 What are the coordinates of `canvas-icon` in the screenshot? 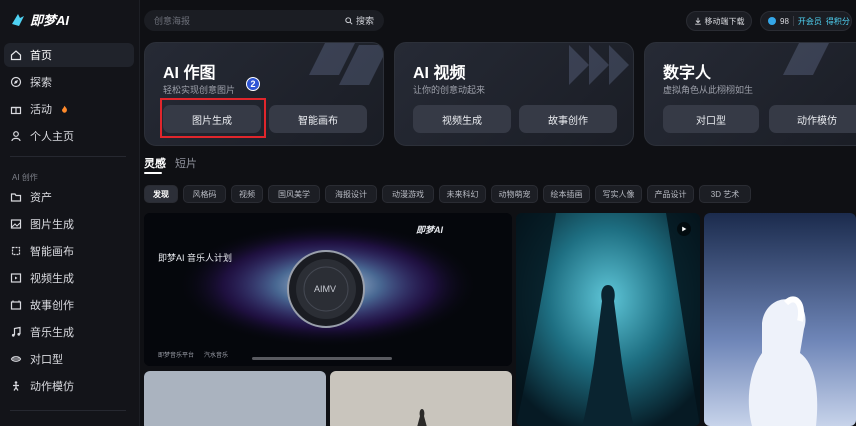 It's located at (16, 251).